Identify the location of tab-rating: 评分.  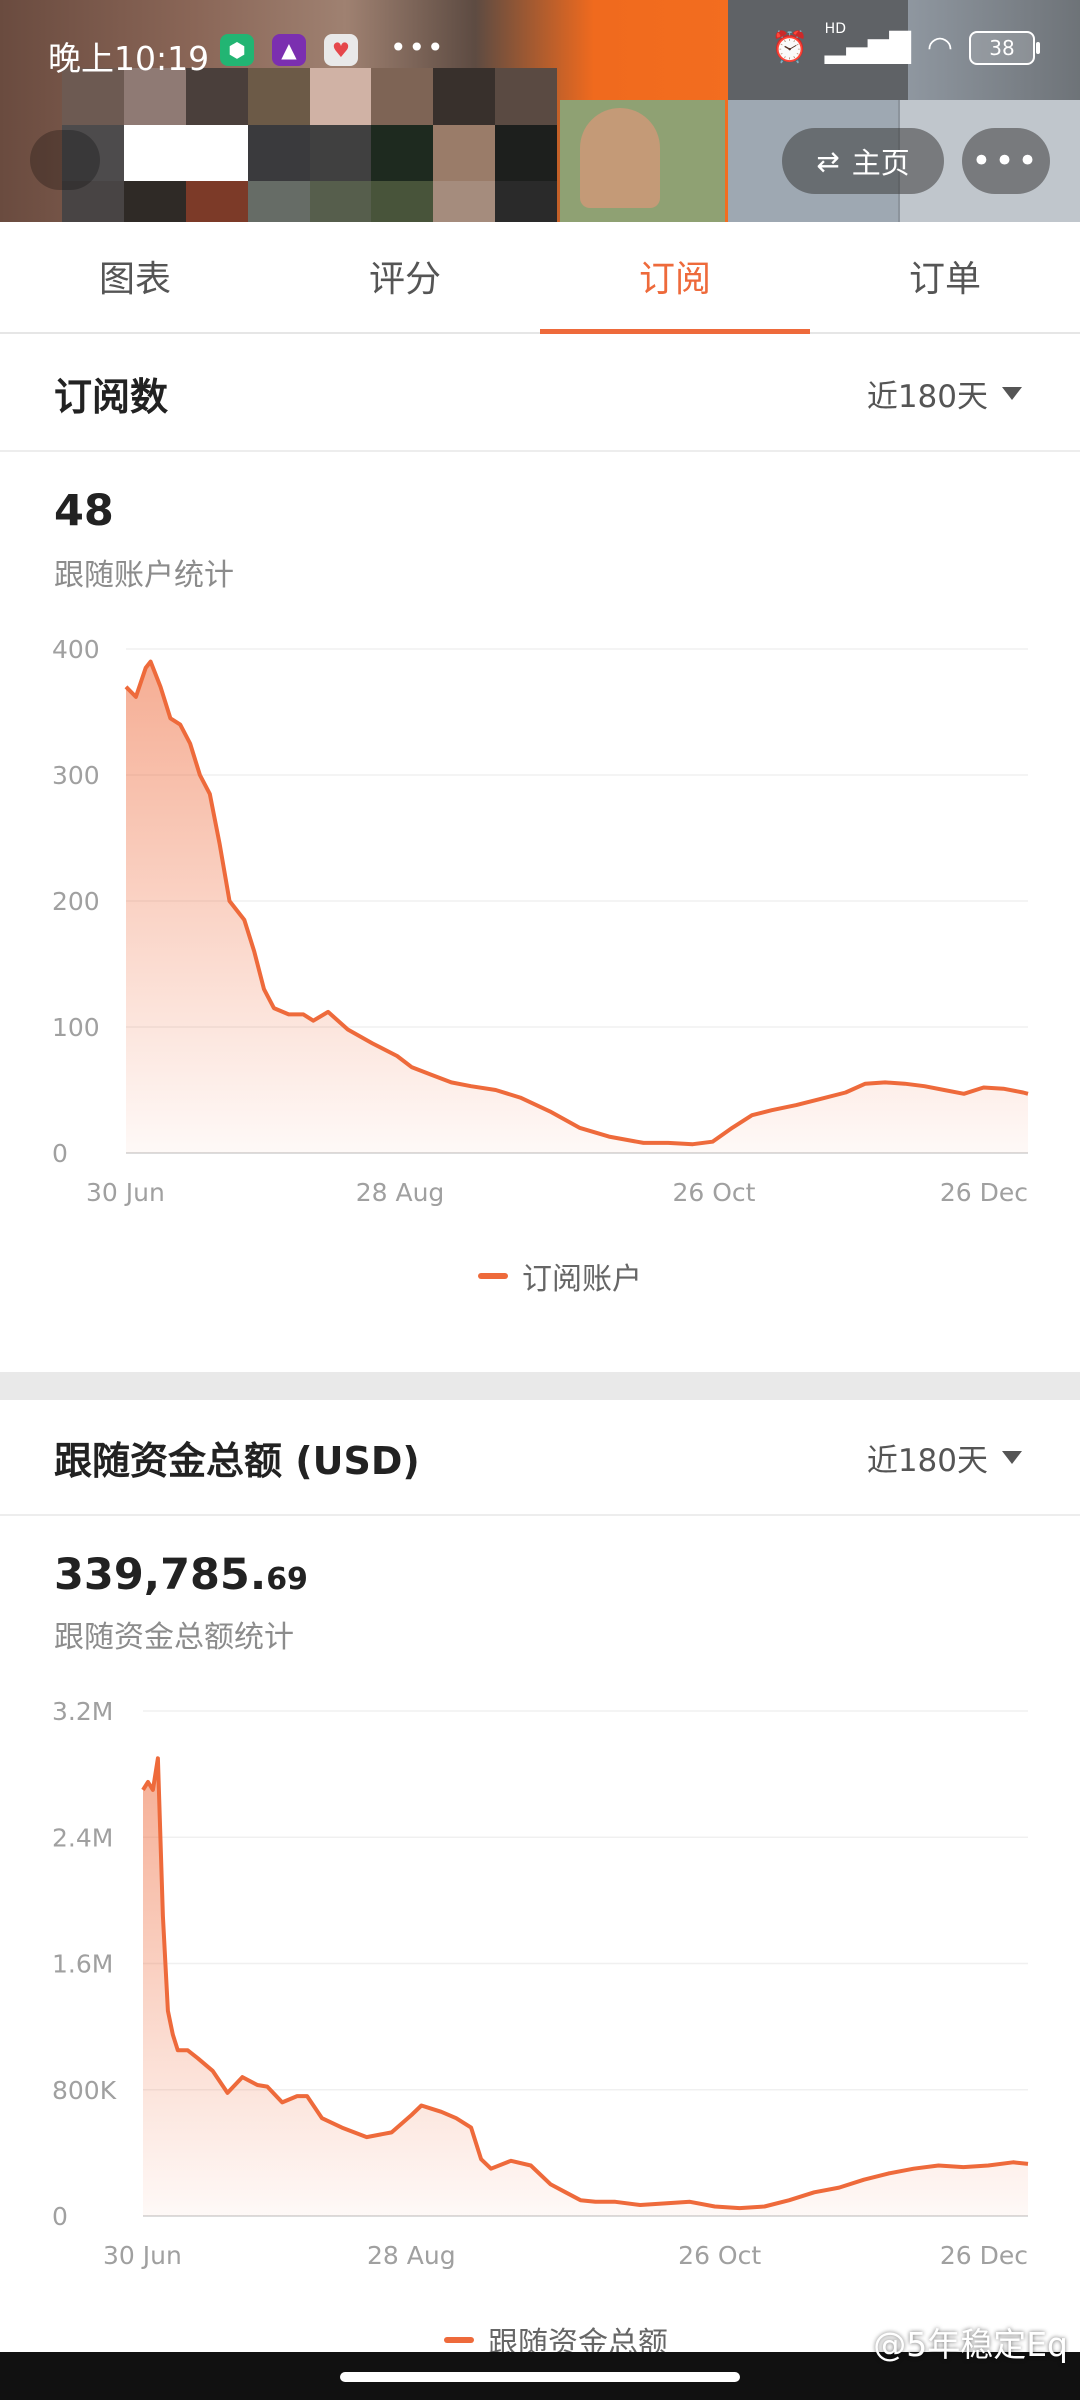
(405, 277).